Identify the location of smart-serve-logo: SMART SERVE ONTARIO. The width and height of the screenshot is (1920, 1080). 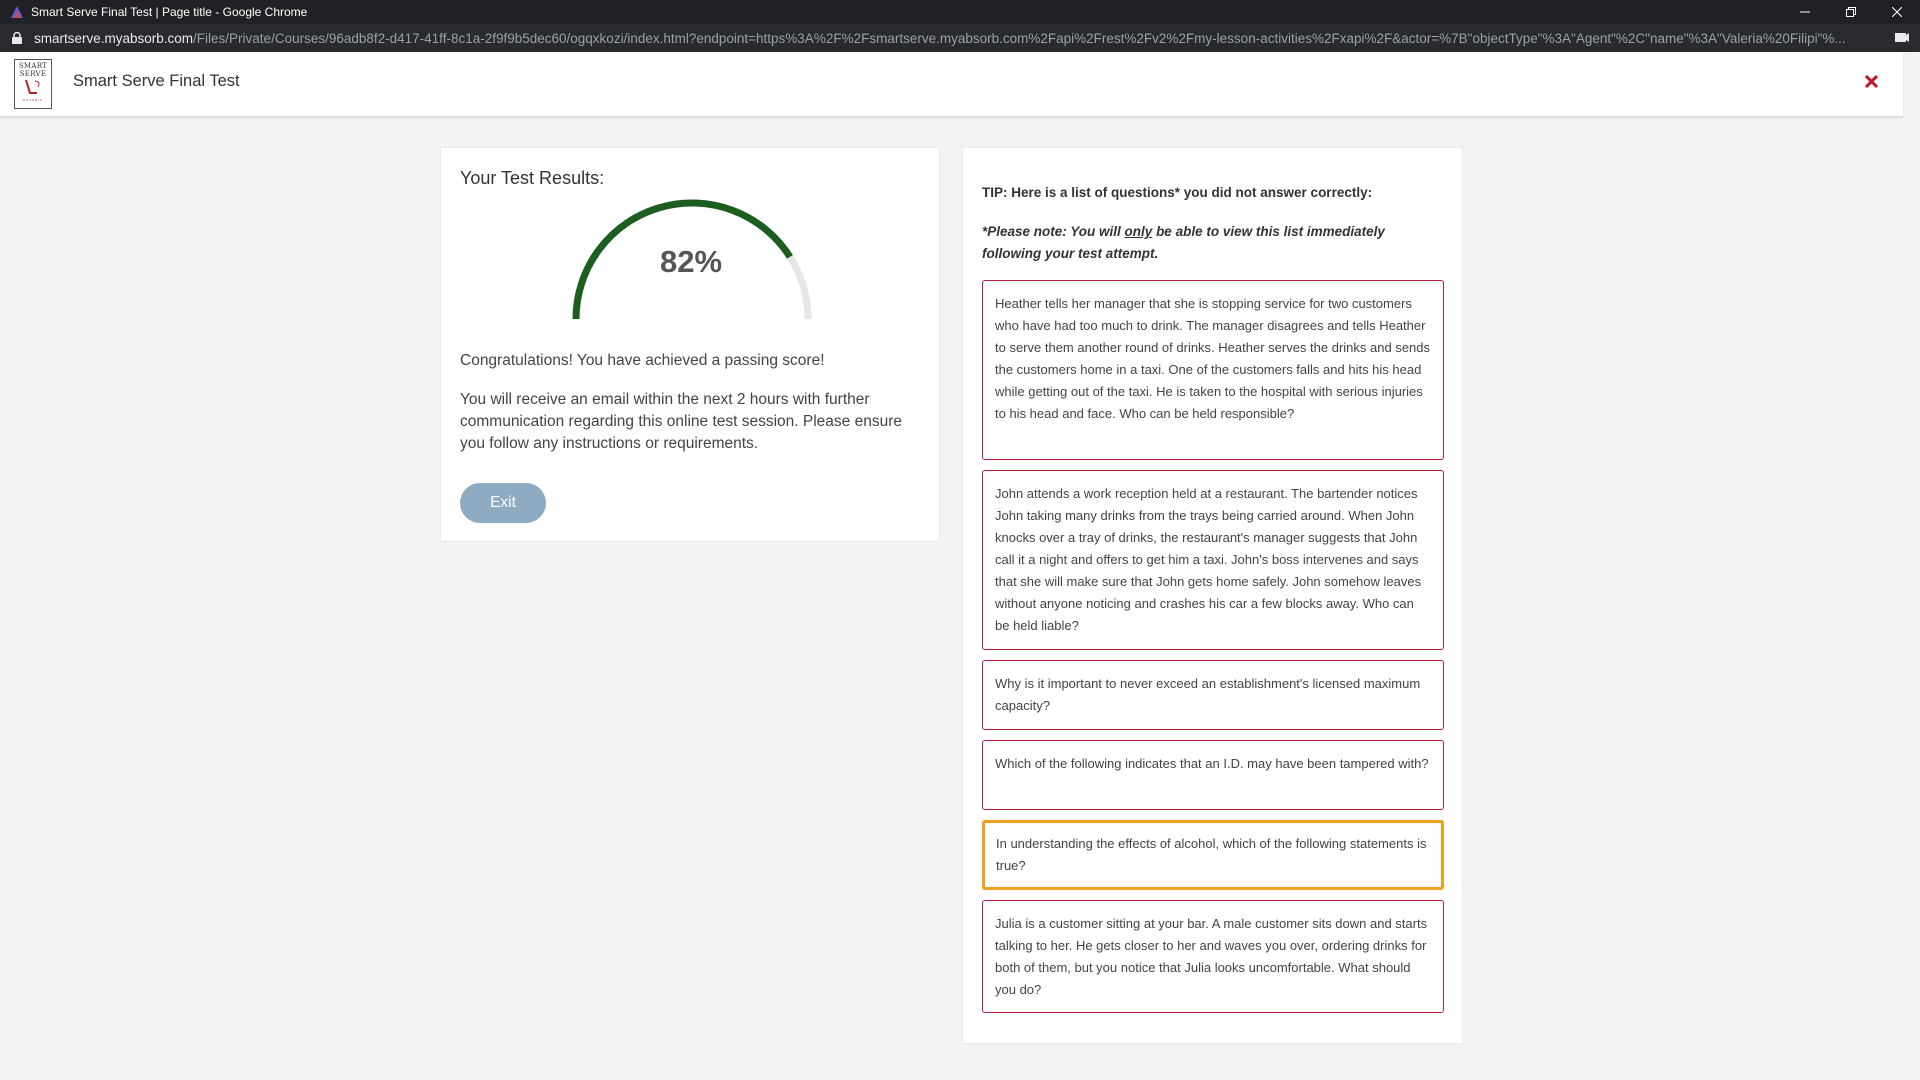
(33, 84).